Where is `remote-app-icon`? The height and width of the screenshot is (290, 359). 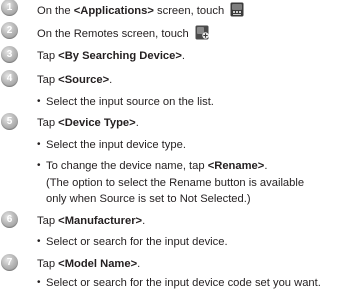 remote-app-icon is located at coordinates (237, 9).